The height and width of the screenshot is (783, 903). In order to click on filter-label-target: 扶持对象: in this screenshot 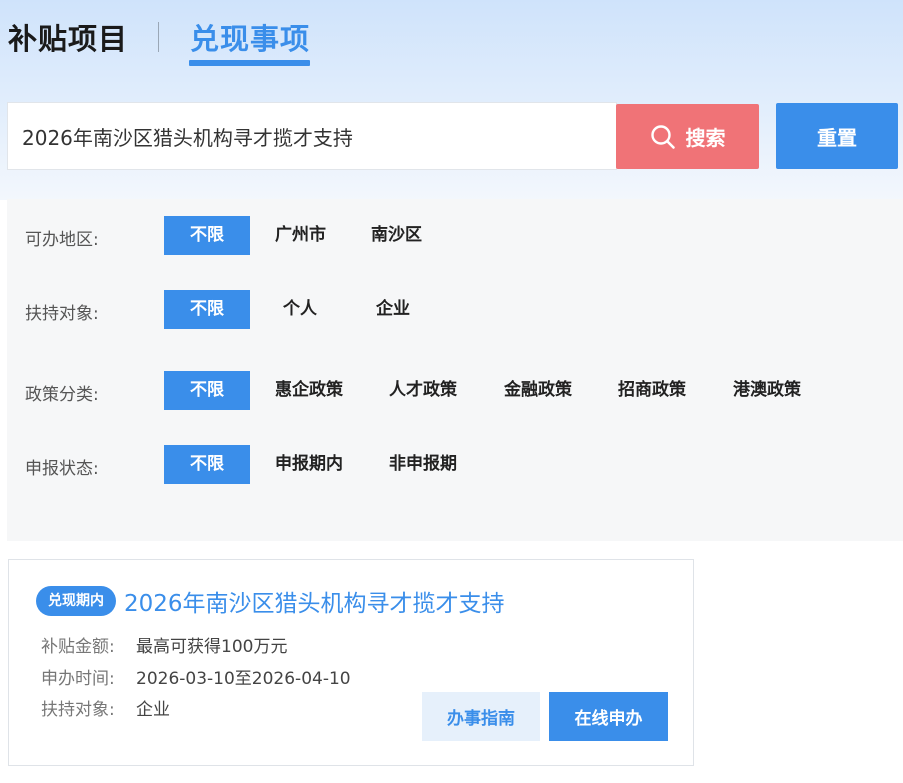, I will do `click(62, 314)`.